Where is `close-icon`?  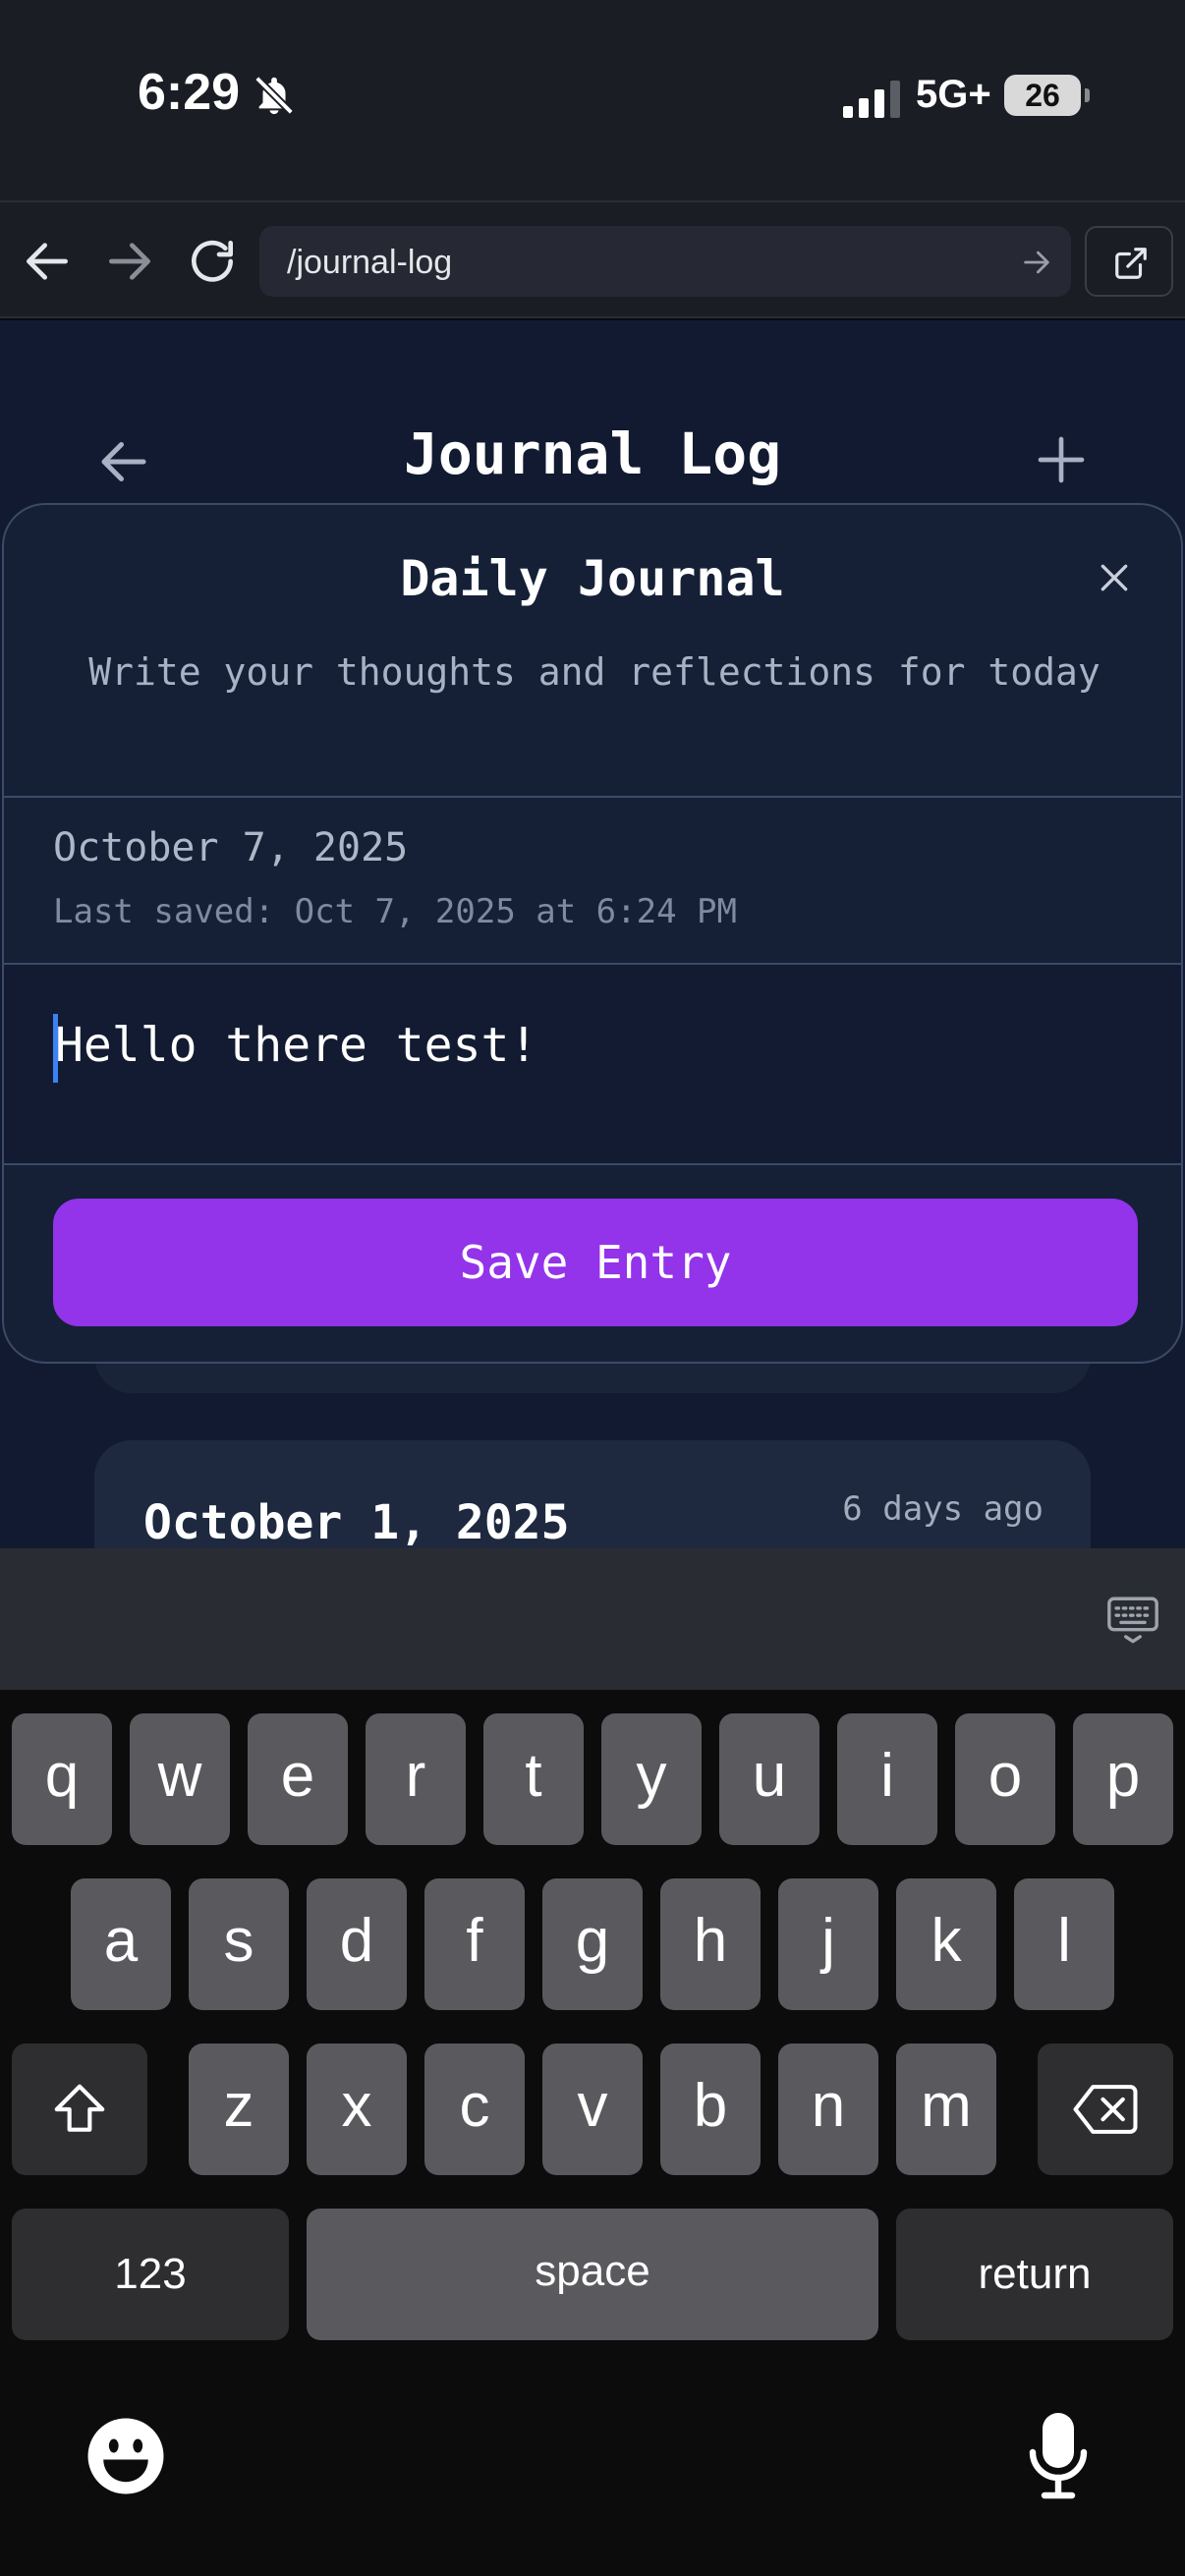 close-icon is located at coordinates (1115, 577).